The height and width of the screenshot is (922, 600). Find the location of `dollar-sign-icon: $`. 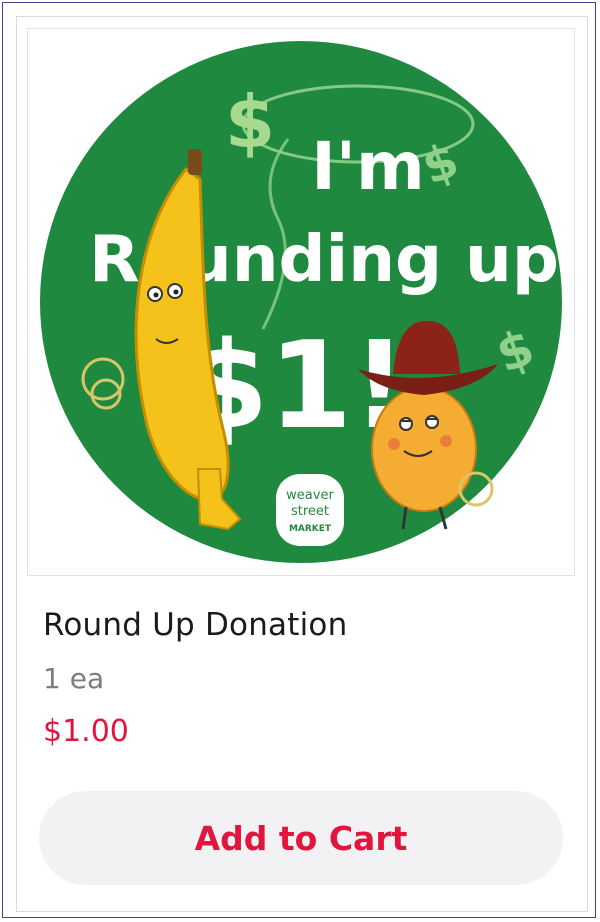

dollar-sign-icon: $ is located at coordinates (250, 122).